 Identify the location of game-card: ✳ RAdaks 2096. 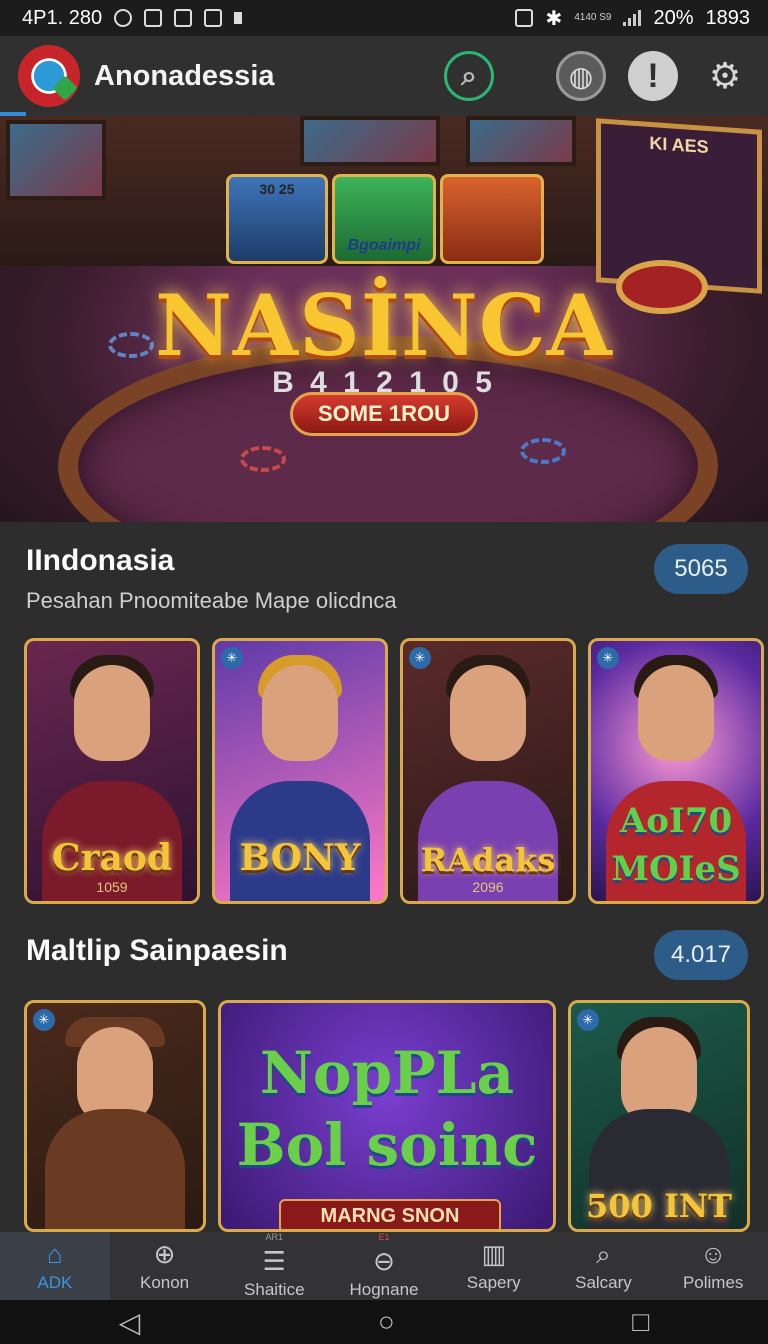
(488, 771).